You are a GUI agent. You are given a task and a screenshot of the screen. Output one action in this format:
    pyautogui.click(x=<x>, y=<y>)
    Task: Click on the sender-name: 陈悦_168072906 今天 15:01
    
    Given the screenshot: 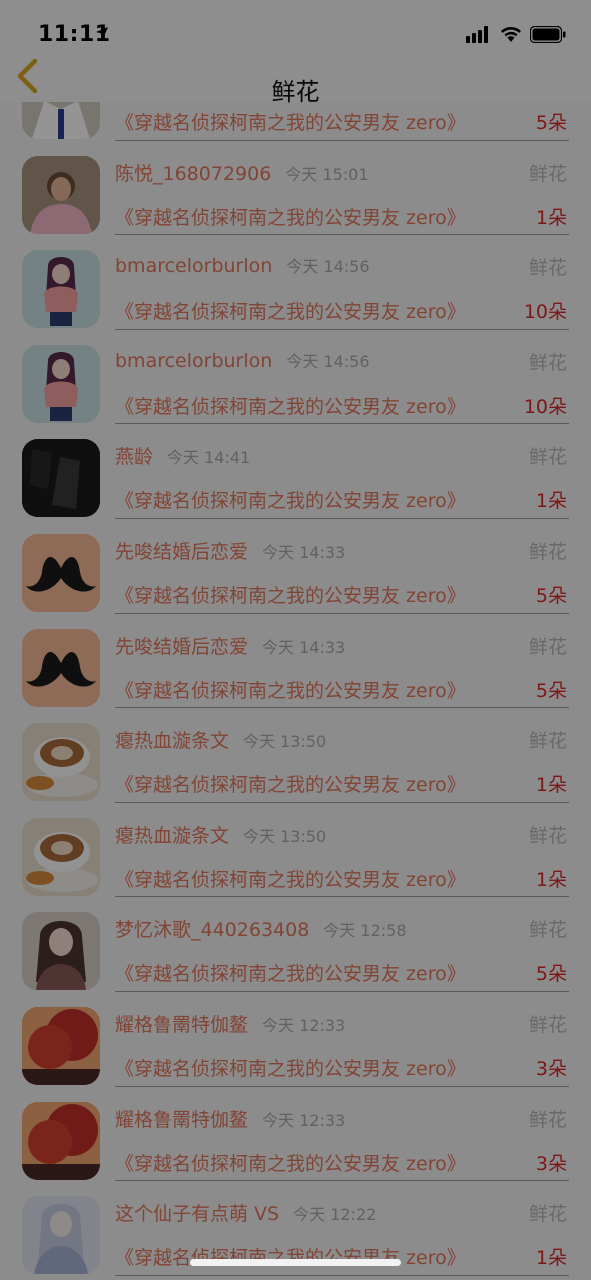 What is the action you would take?
    pyautogui.click(x=242, y=172)
    